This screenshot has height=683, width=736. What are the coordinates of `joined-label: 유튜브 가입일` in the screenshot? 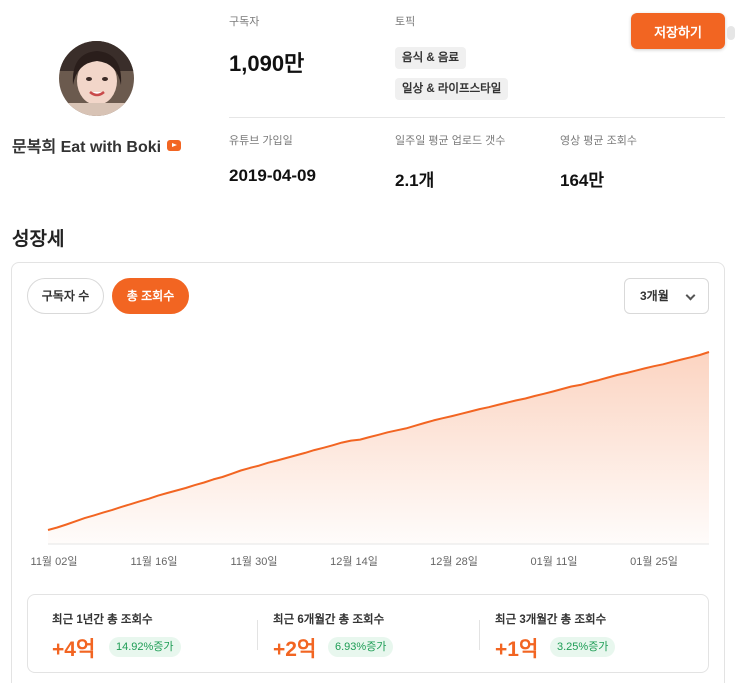 It's located at (261, 141).